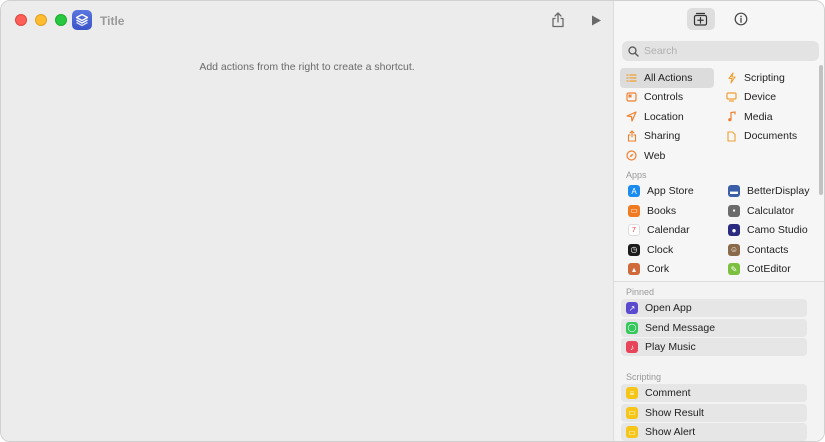  Describe the element at coordinates (729, 51) in the screenshot. I see `search-input` at that location.